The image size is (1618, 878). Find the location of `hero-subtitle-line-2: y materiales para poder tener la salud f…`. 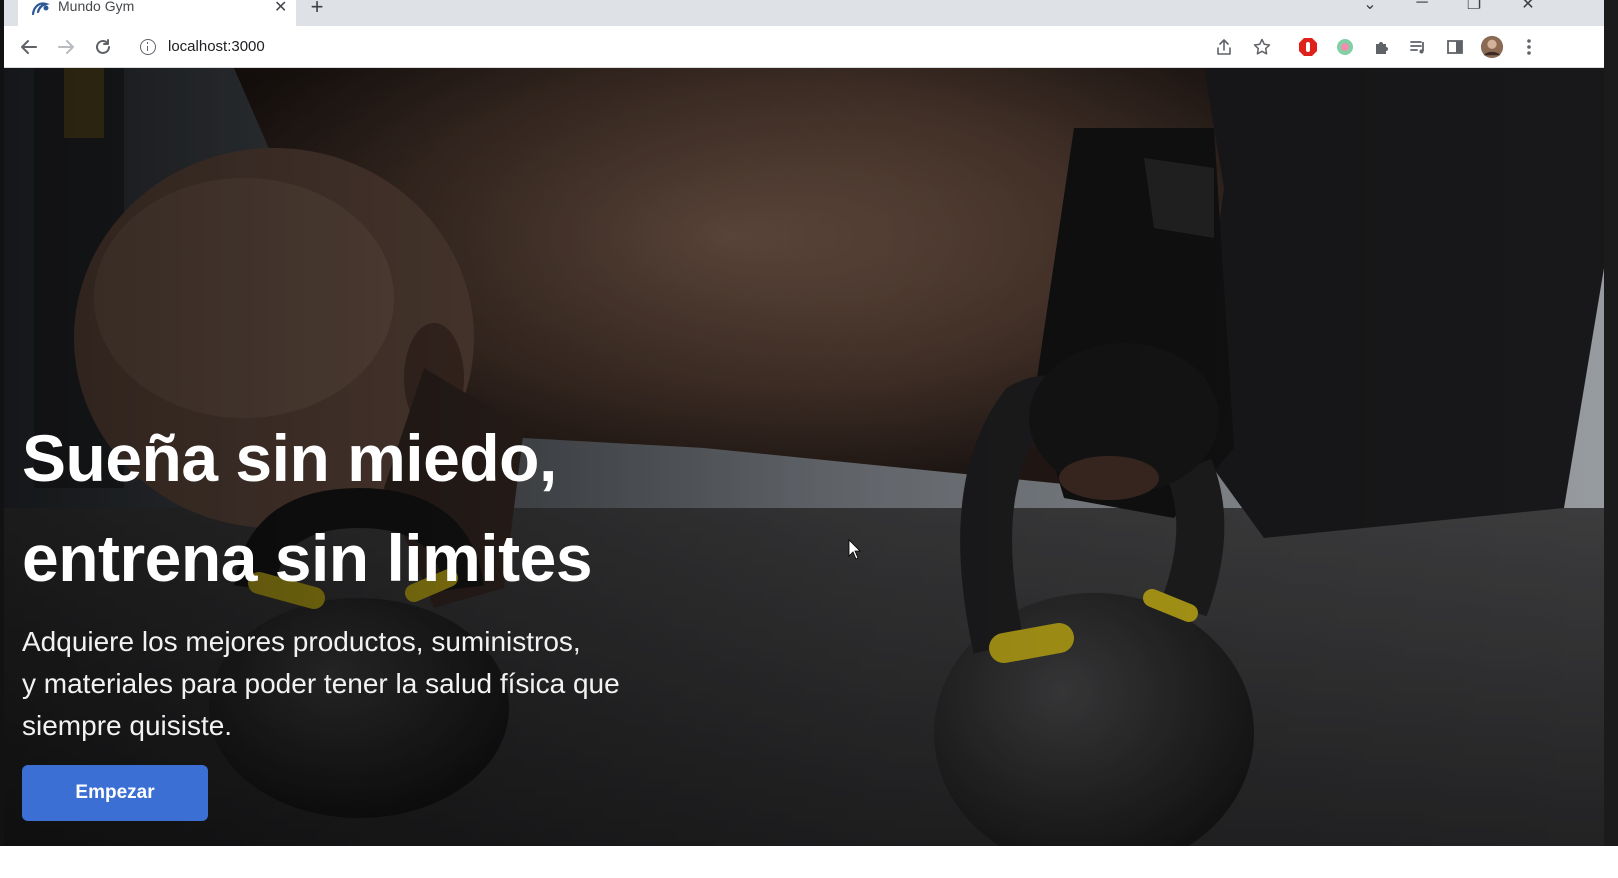

hero-subtitle-line-2: y materiales para poder tener la salud f… is located at coordinates (321, 683).